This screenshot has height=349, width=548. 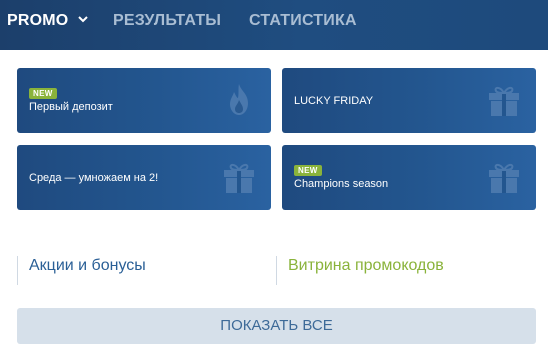 What do you see at coordinates (38, 20) in the screenshot?
I see `tab-promo-label: PROMO` at bounding box center [38, 20].